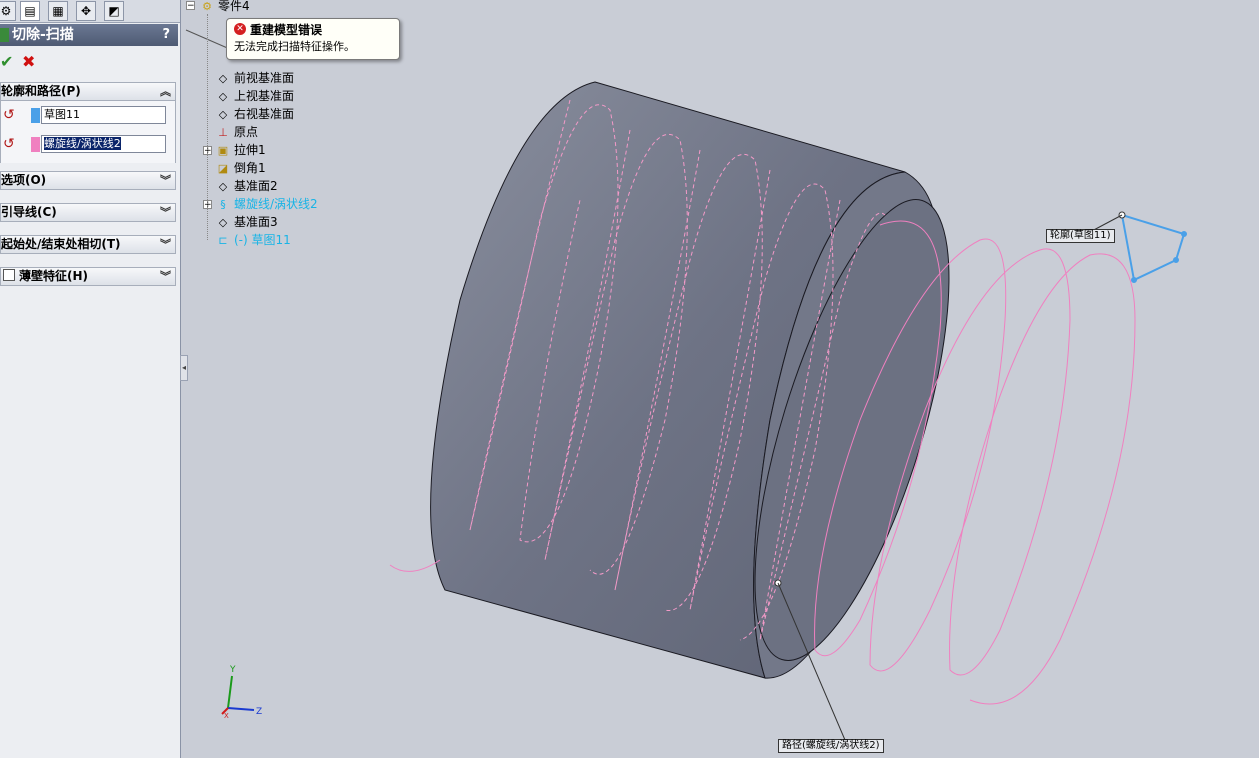  What do you see at coordinates (223, 240) in the screenshot?
I see `sketch-icon: ⊏` at bounding box center [223, 240].